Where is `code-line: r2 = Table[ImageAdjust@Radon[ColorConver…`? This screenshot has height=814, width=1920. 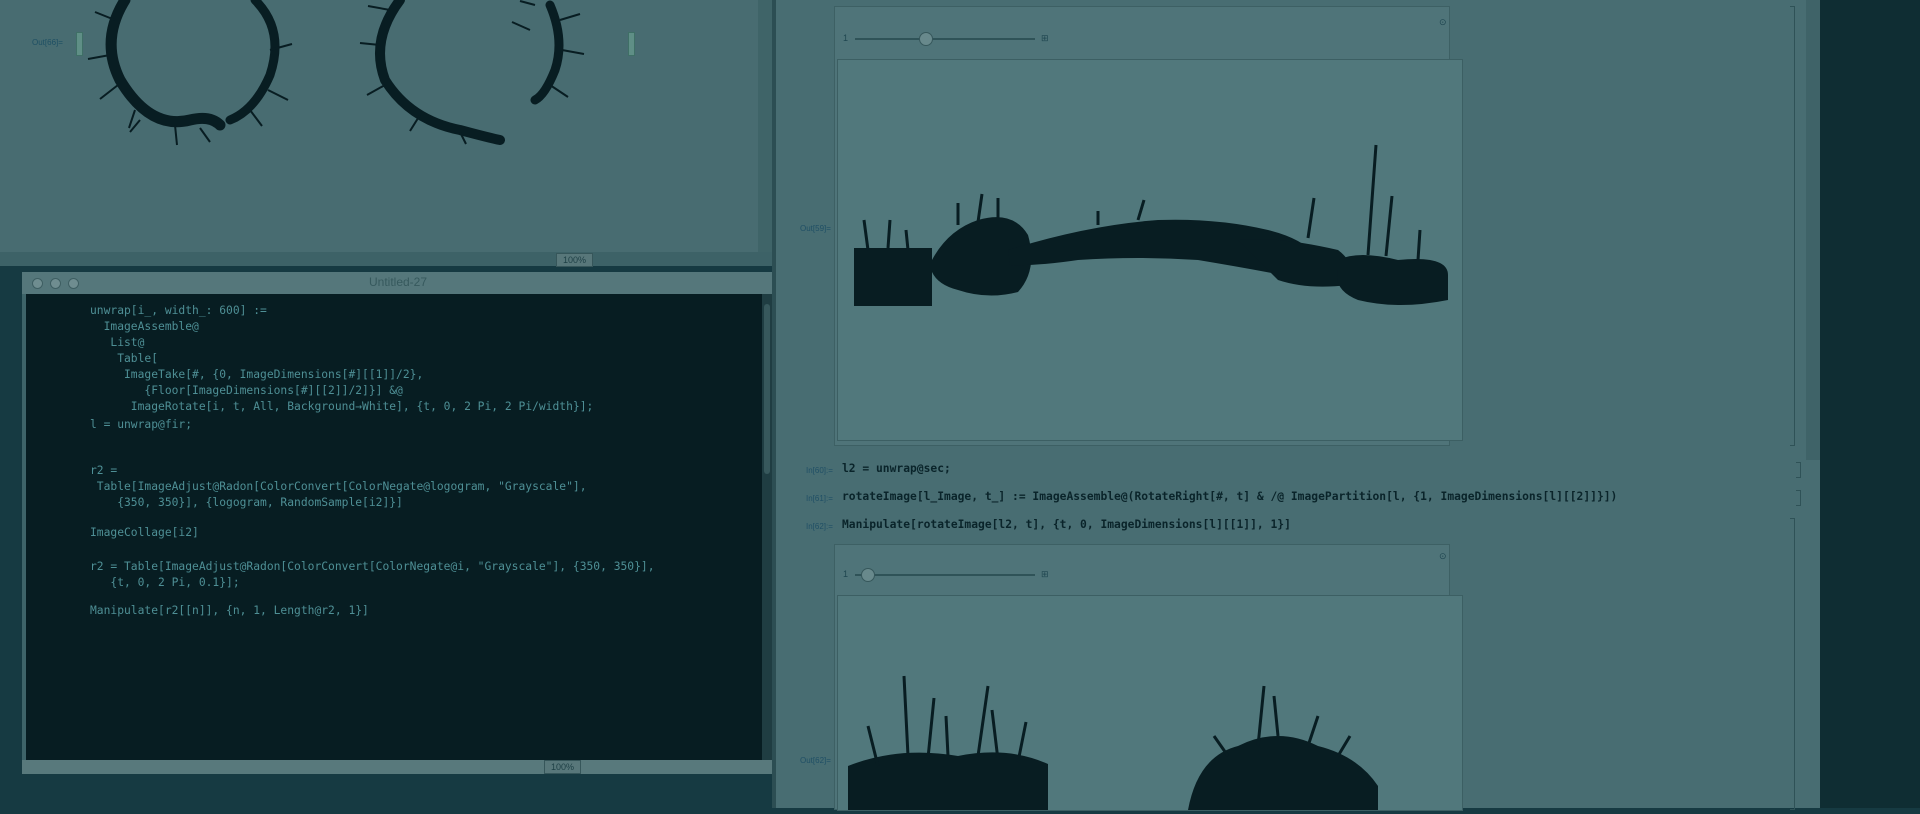
code-line: r2 = Table[ImageAdjust@Radon[ColorConver… is located at coordinates (372, 566).